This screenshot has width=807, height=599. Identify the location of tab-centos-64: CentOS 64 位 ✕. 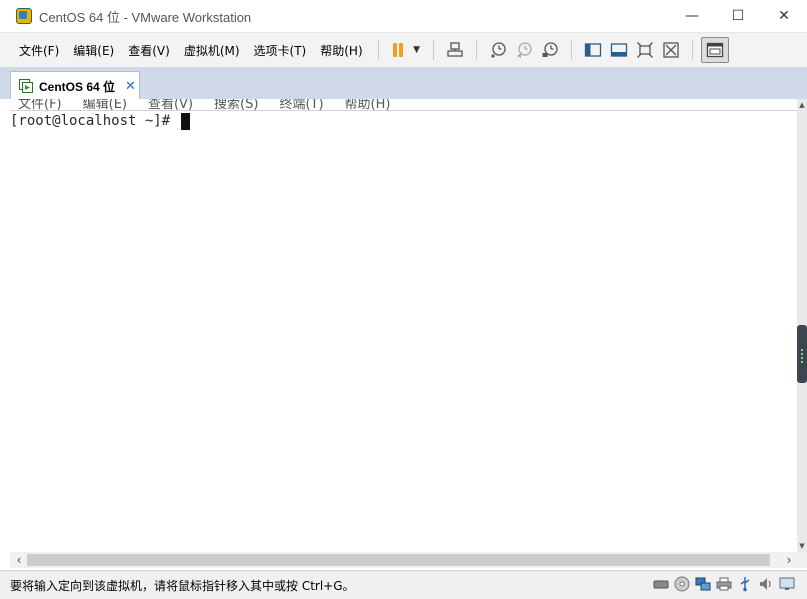
(75, 85).